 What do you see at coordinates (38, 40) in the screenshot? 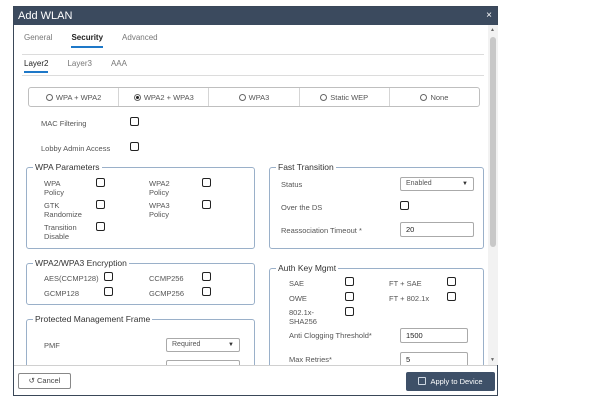
I see `tab-general: General` at bounding box center [38, 40].